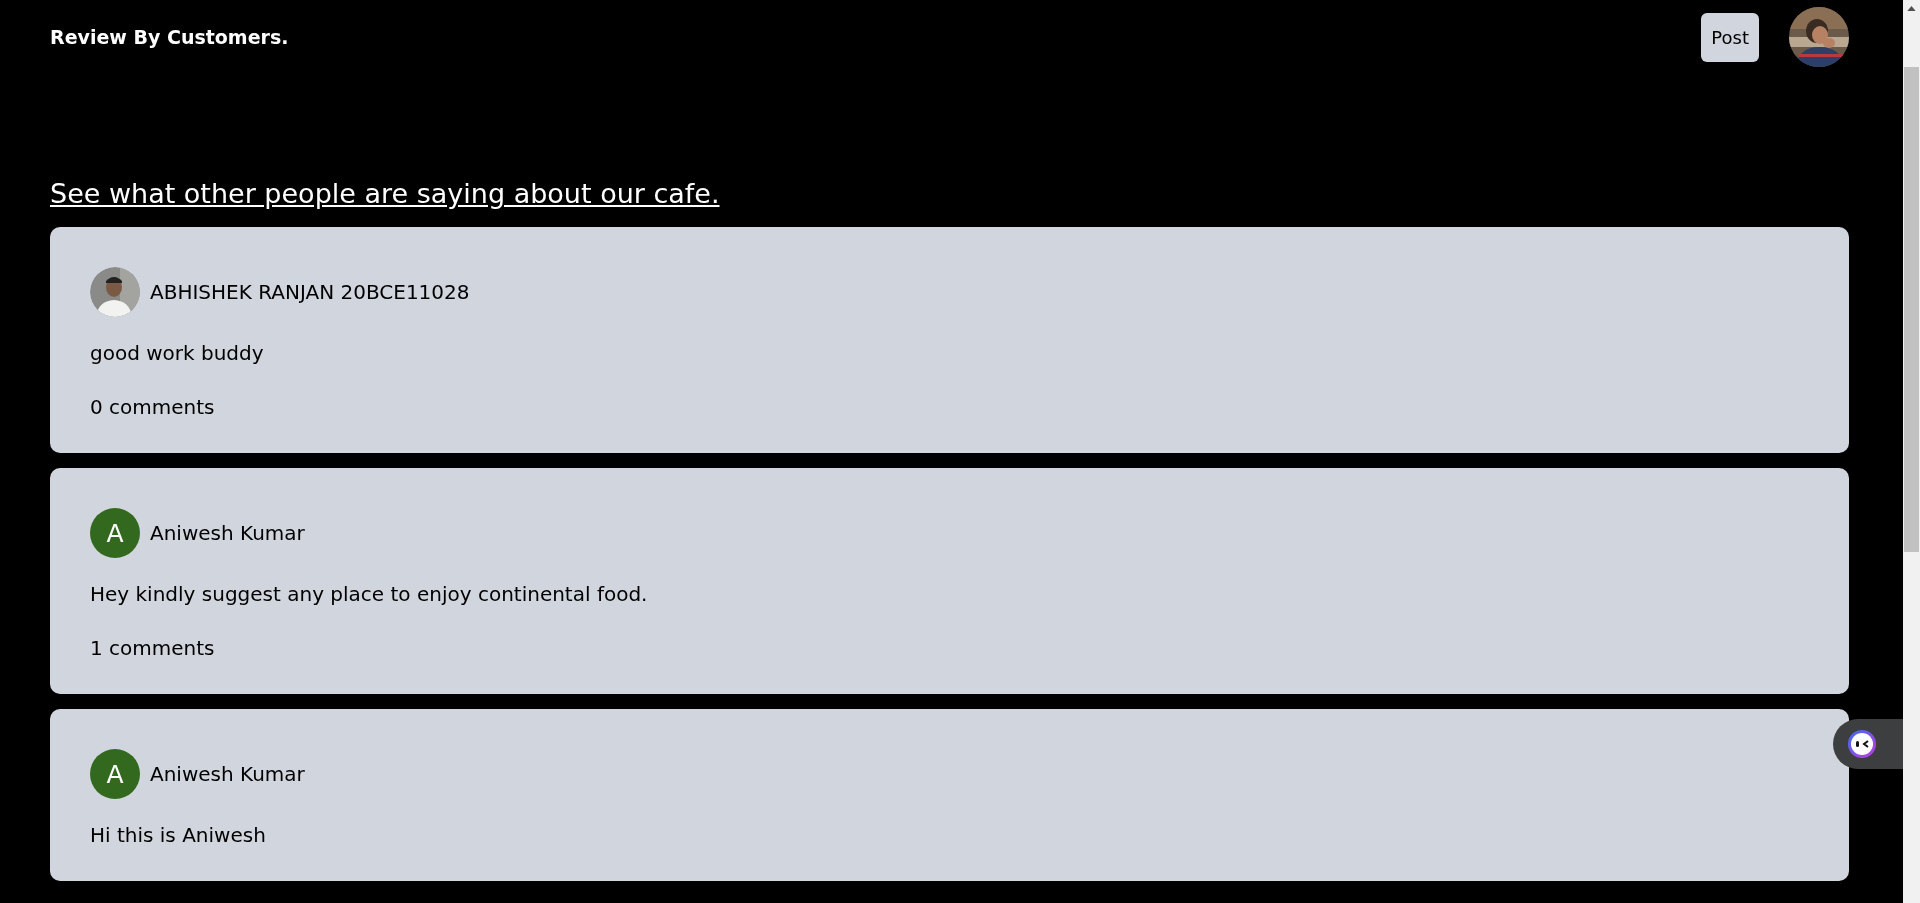 The height and width of the screenshot is (903, 1920). What do you see at coordinates (177, 353) in the screenshot?
I see `review-text: good work buddy` at bounding box center [177, 353].